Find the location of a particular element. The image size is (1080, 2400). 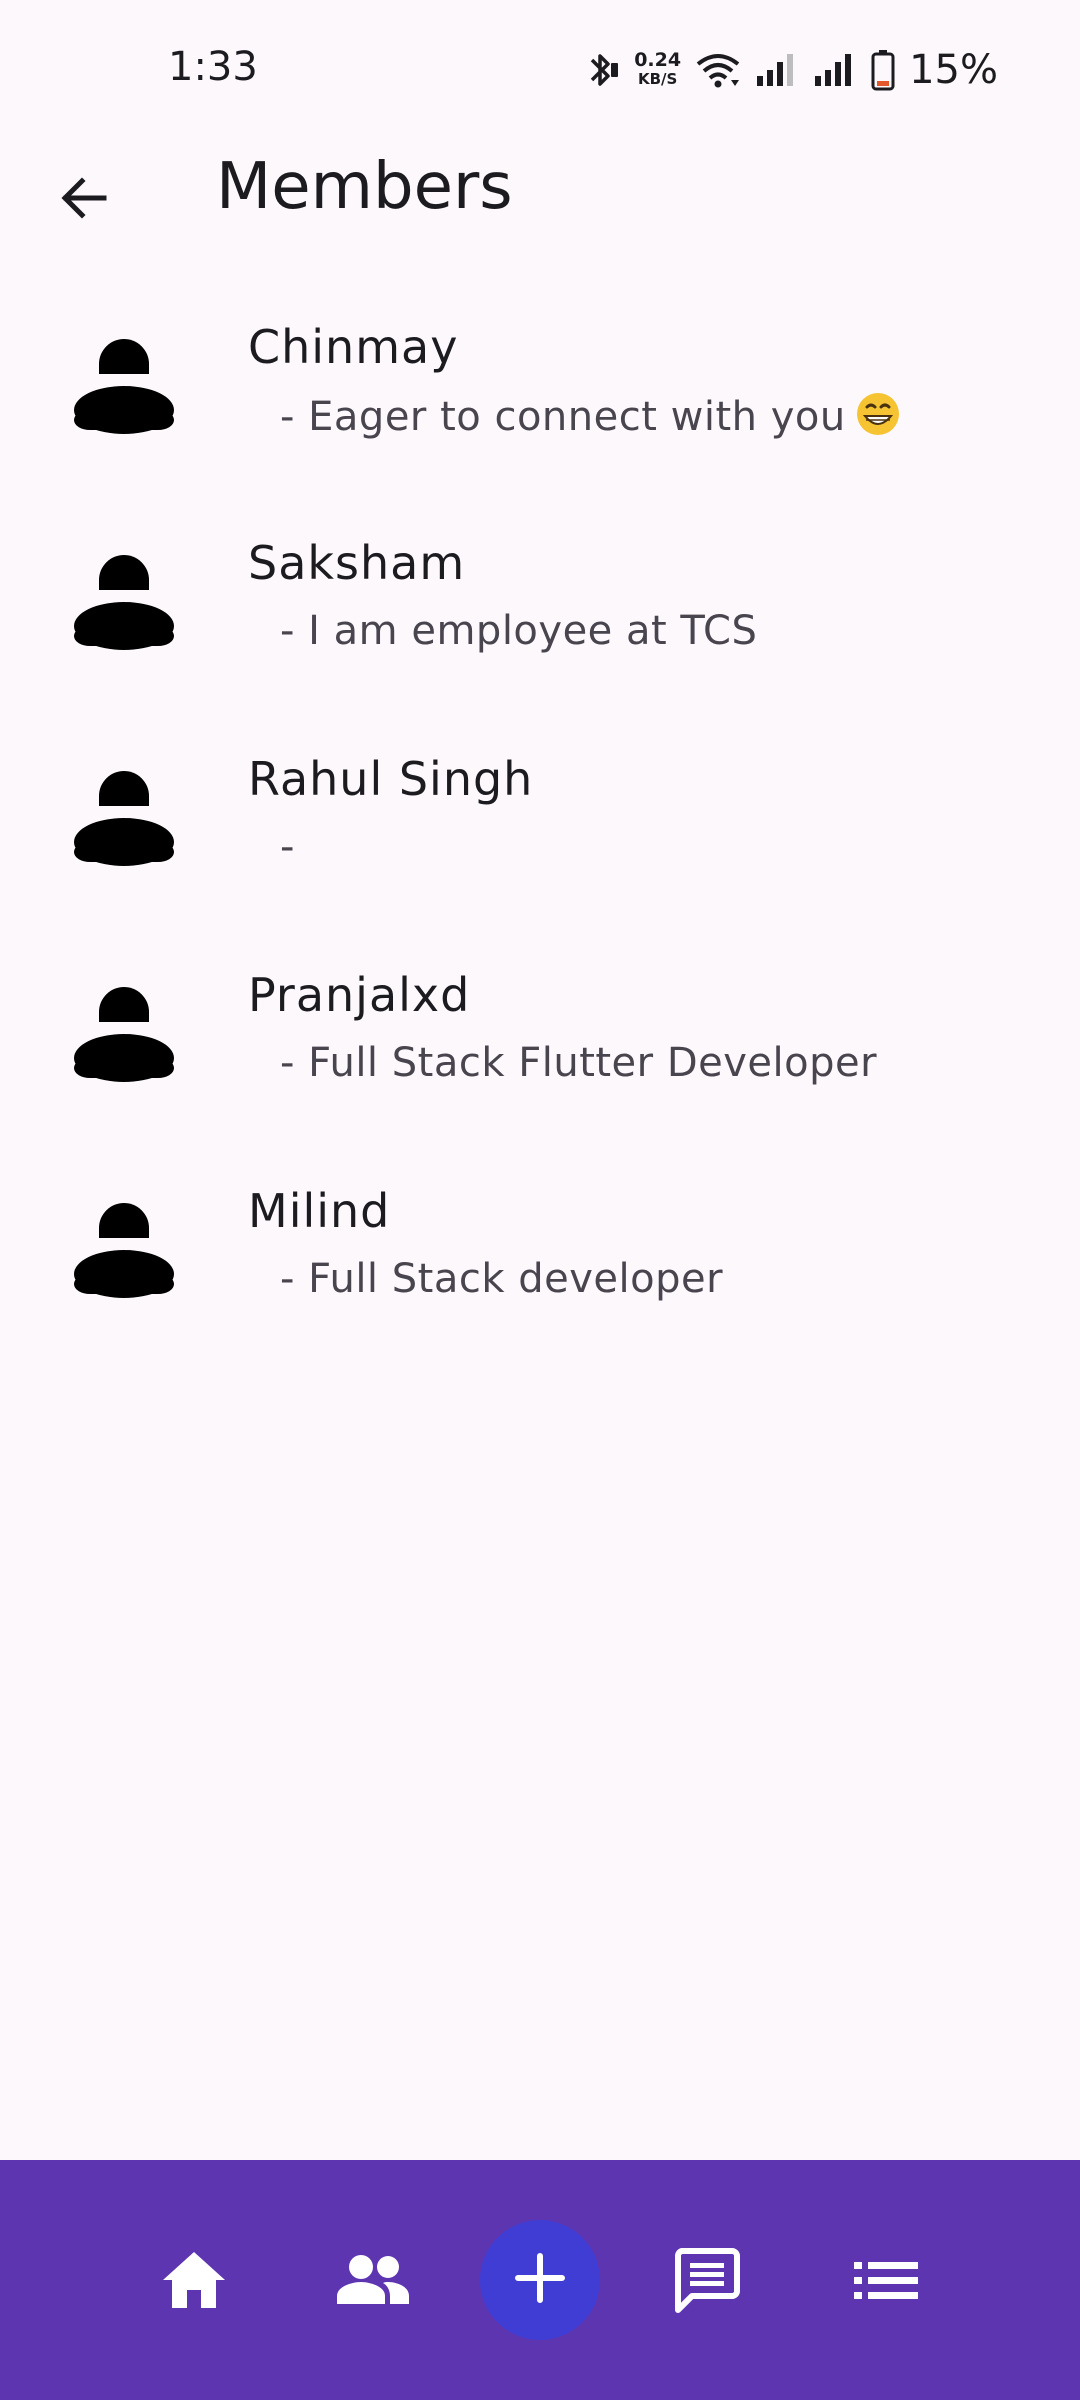

status-time: 1:33 is located at coordinates (213, 67).